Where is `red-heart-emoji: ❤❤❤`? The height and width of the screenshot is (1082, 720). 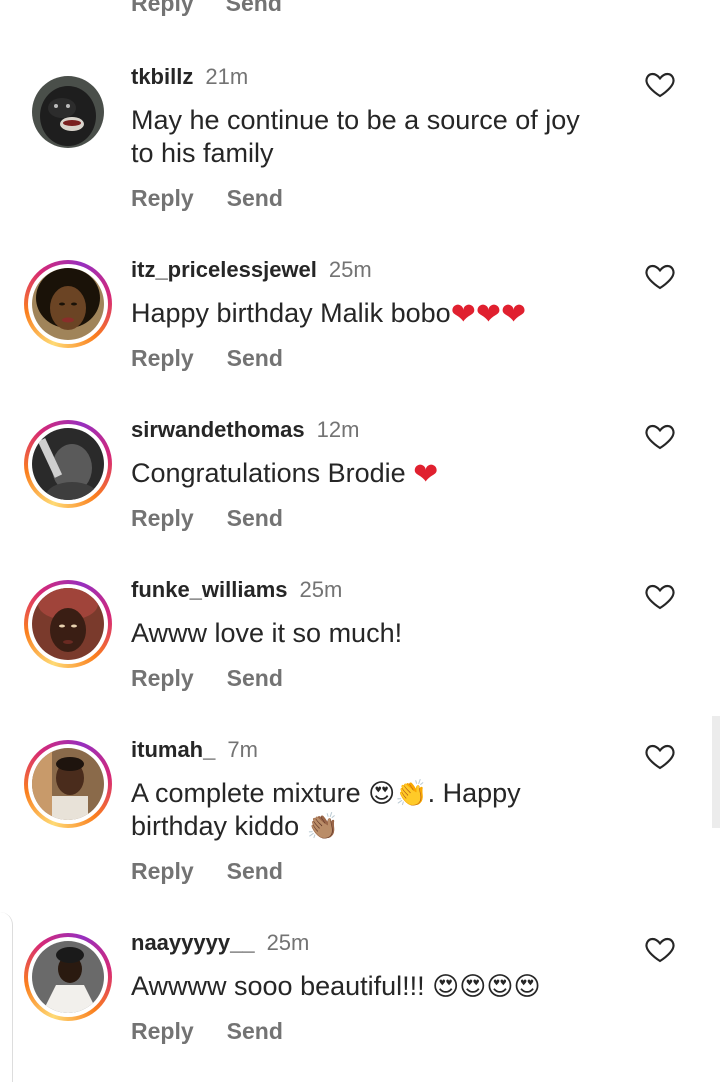 red-heart-emoji: ❤❤❤ is located at coordinates (488, 314).